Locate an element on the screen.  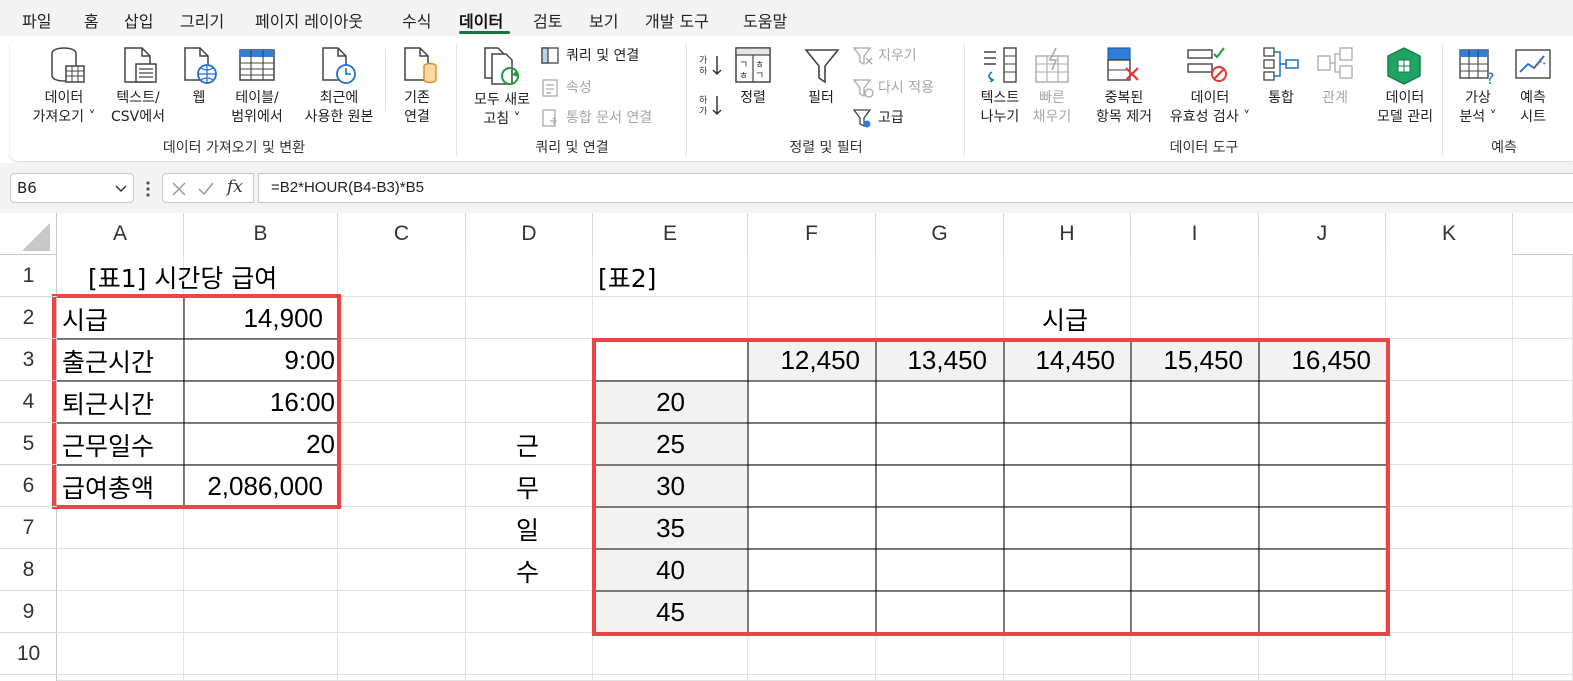
chevron-down-icon is located at coordinates (121, 189).